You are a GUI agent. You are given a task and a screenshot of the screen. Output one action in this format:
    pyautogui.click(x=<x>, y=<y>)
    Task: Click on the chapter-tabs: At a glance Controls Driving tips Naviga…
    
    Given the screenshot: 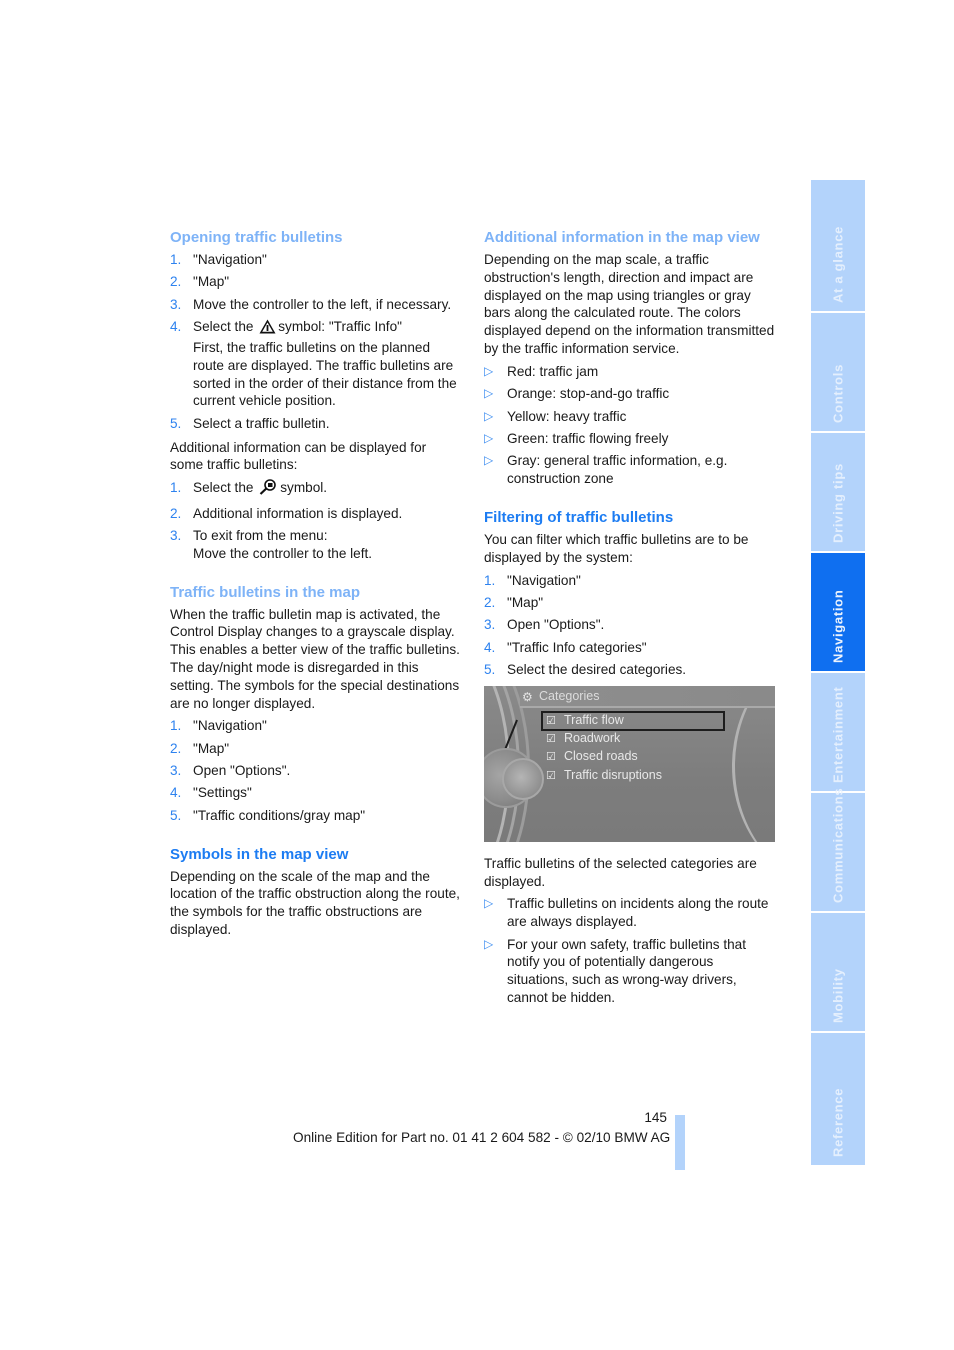 What is the action you would take?
    pyautogui.click(x=838, y=673)
    